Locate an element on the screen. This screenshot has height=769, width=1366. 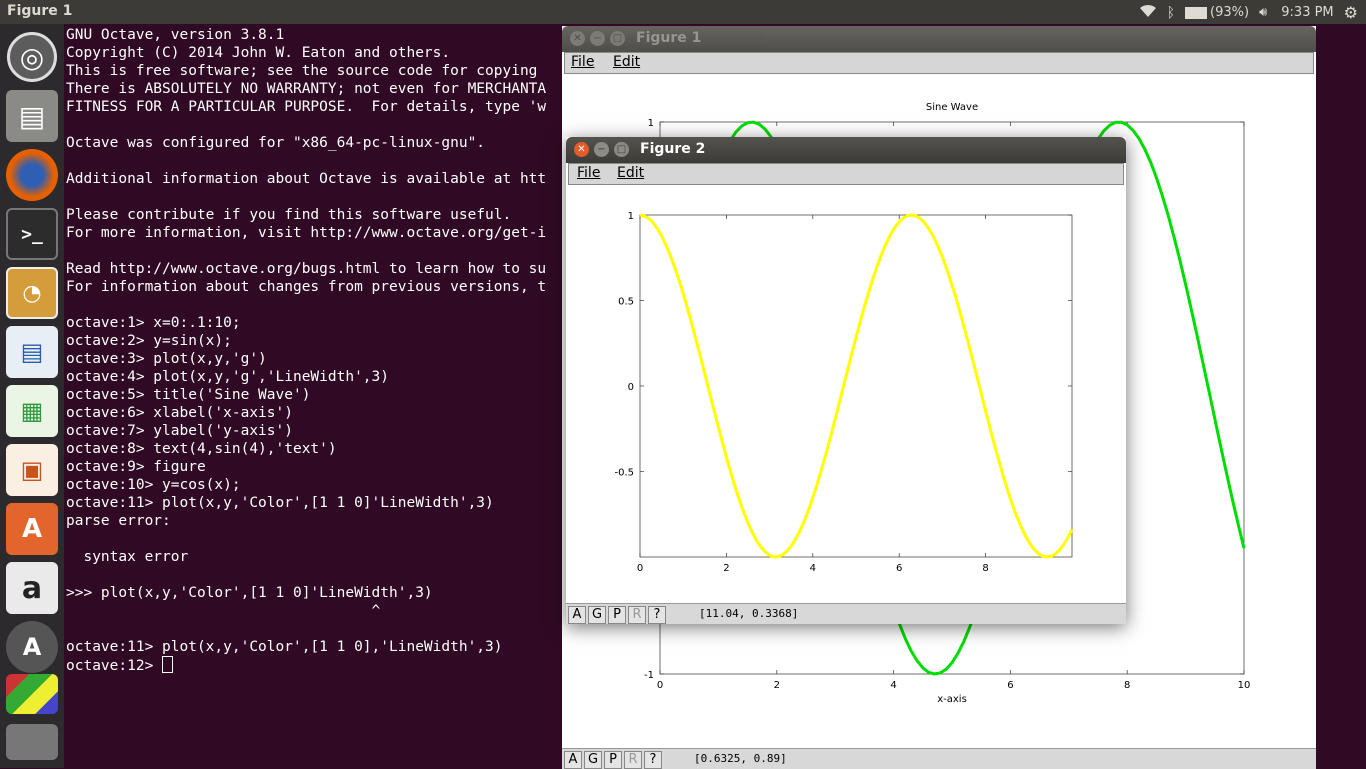
y-tick-label: -0.5 is located at coordinates (624, 473).